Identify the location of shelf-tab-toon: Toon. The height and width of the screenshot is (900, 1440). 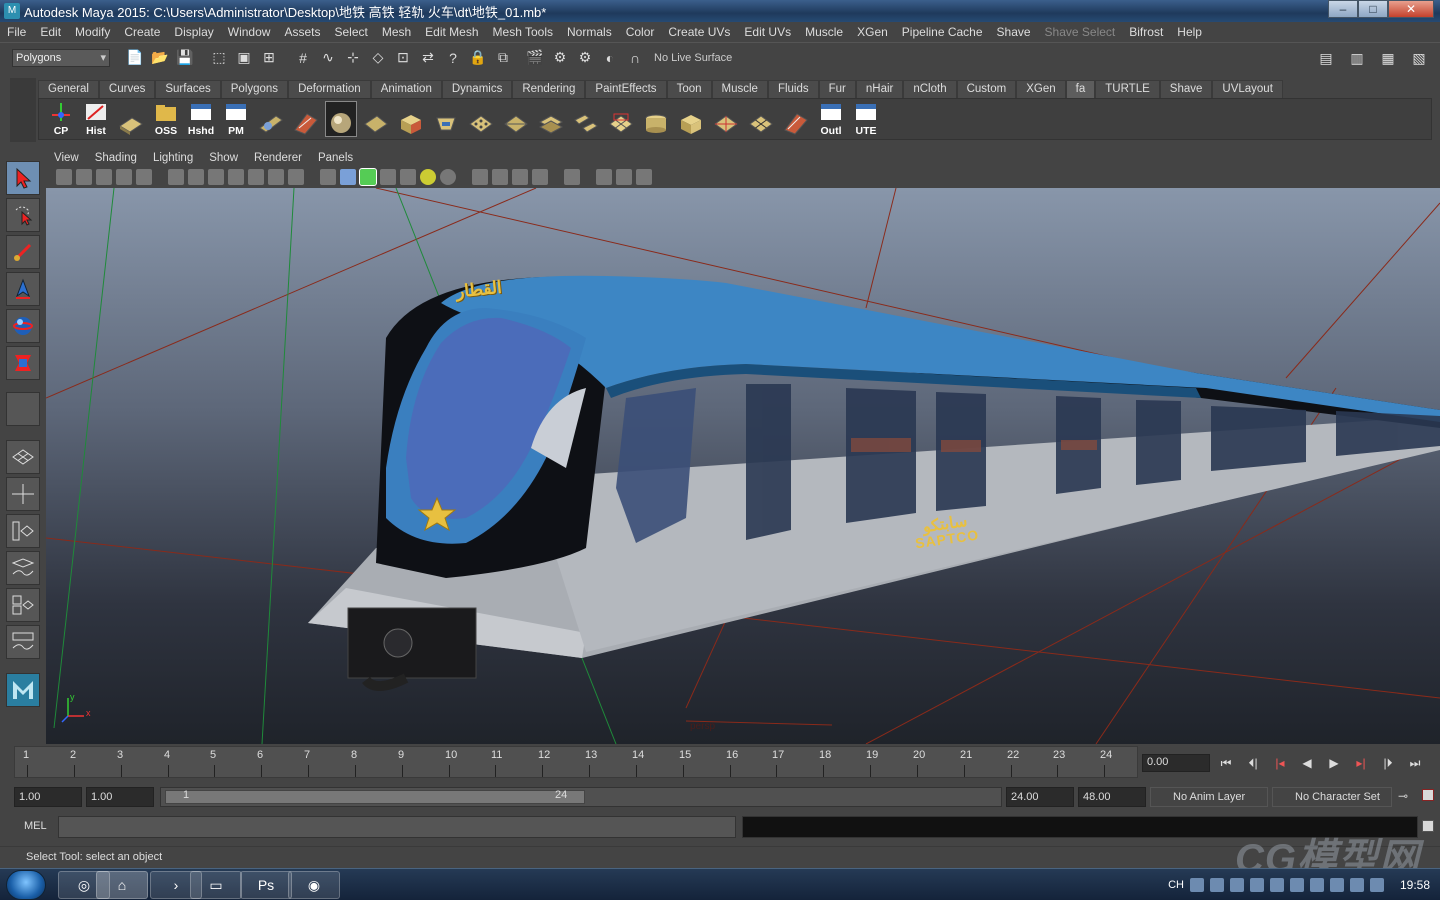
(689, 89).